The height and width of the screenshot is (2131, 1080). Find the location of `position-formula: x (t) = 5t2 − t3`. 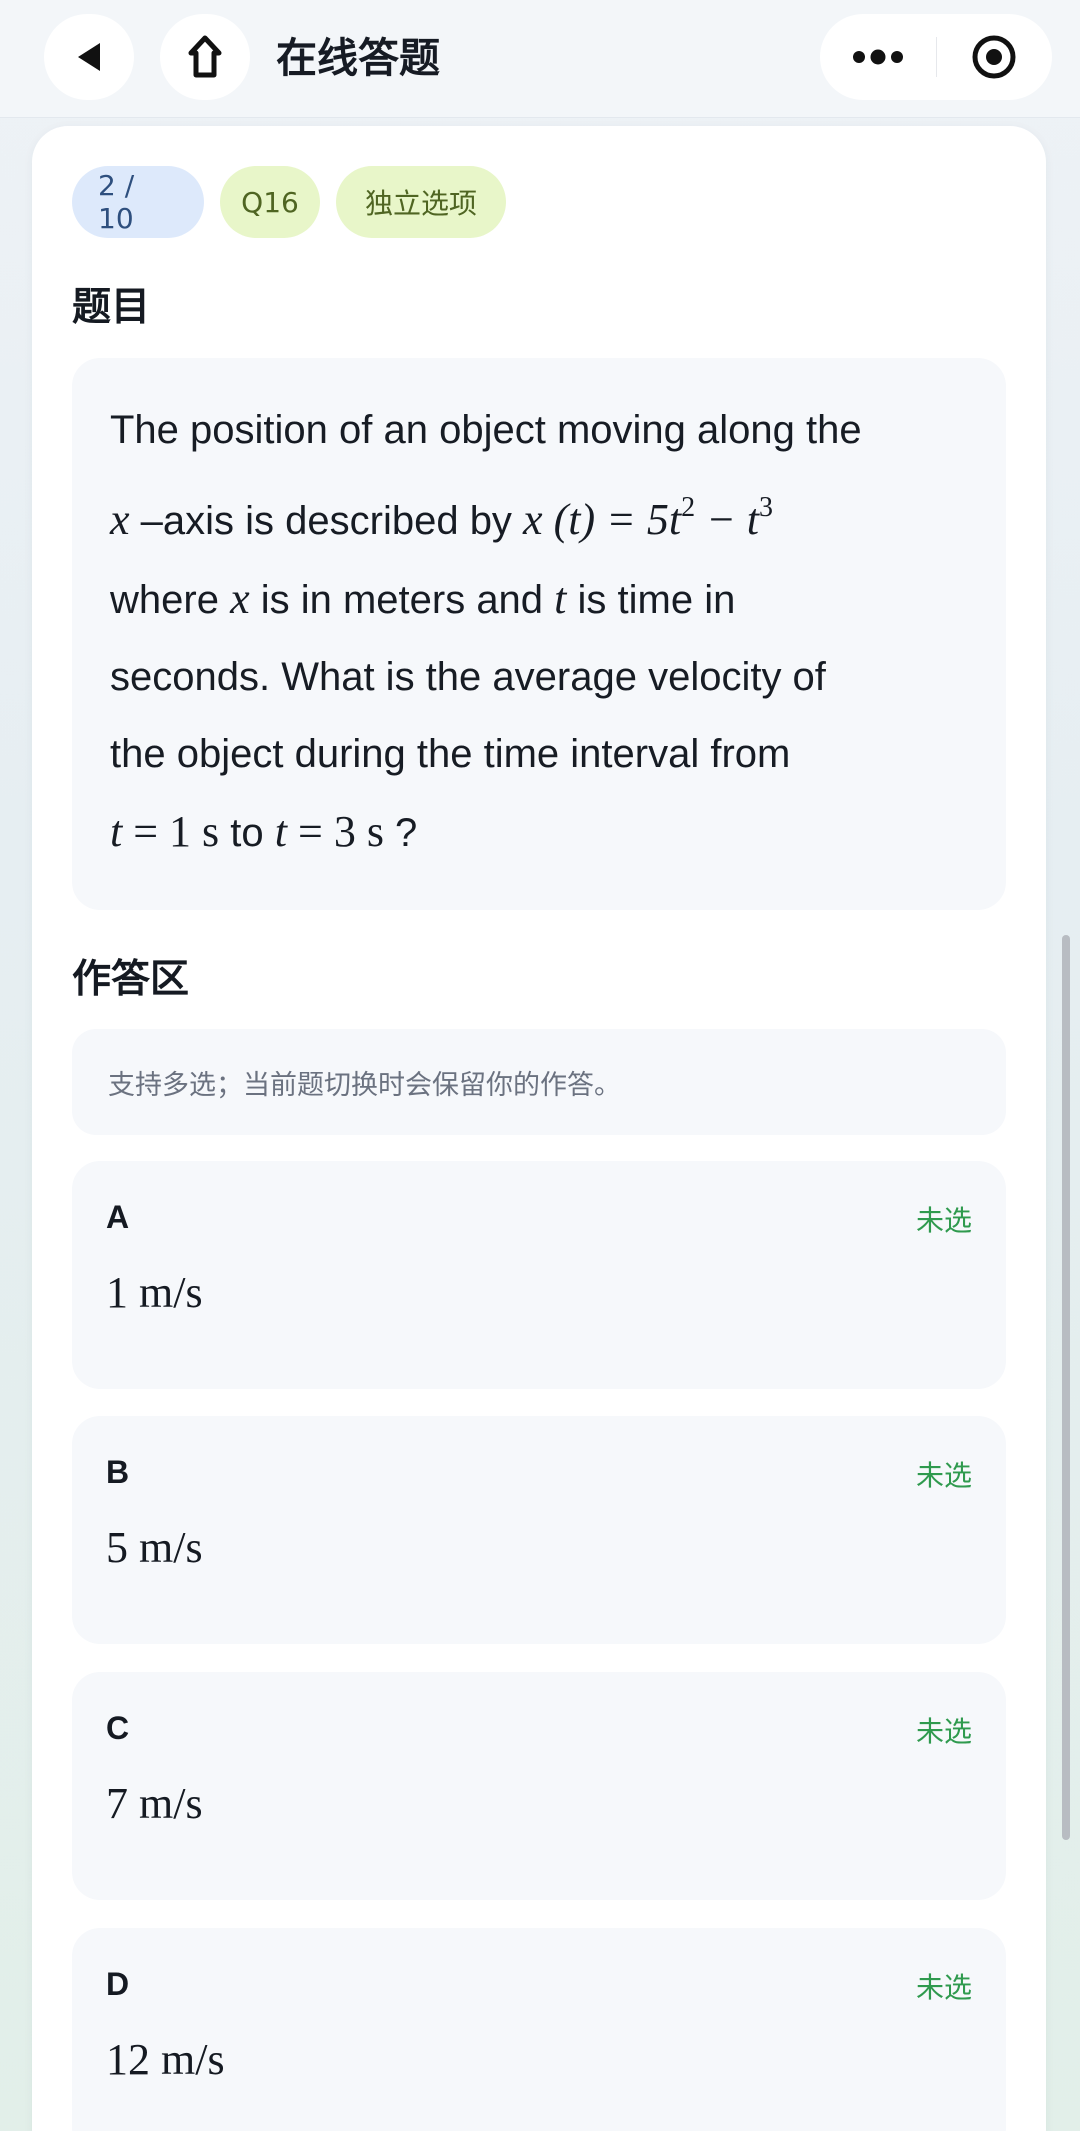

position-formula: x (t) = 5t2 − t3 is located at coordinates (648, 518).